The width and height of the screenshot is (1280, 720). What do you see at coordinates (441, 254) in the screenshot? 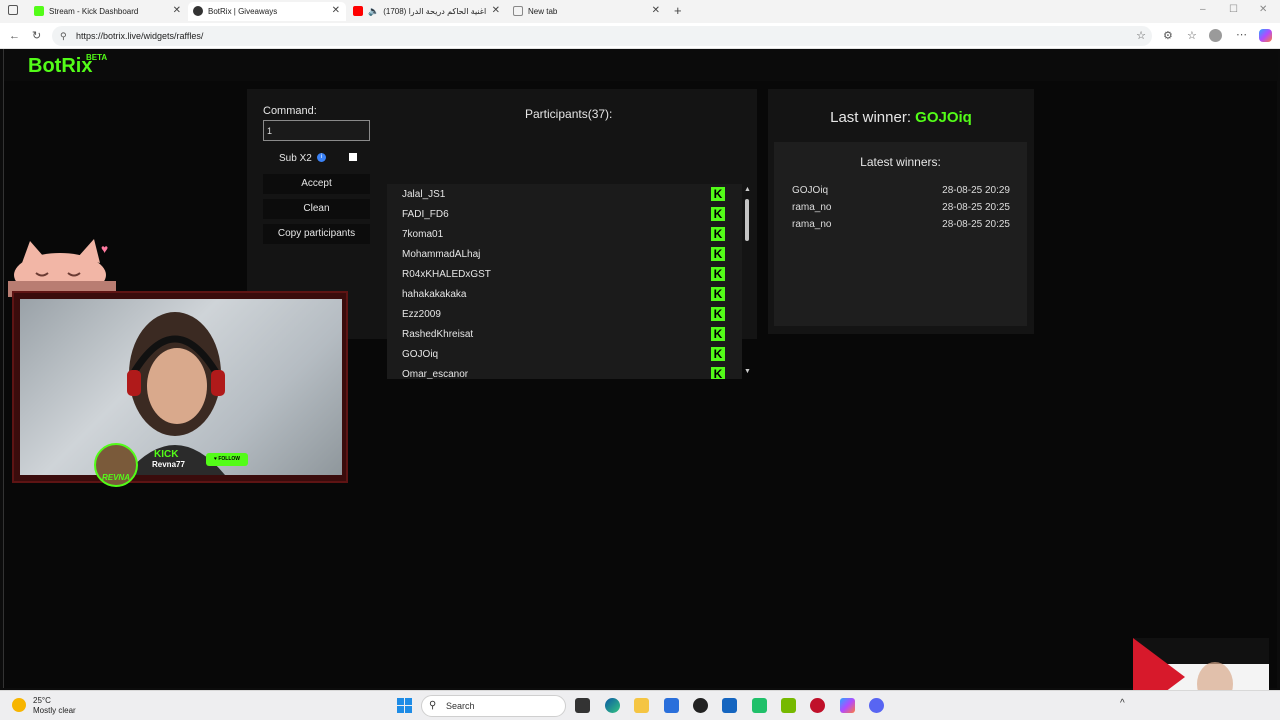
I see `participant-name: MohammadALhaj` at bounding box center [441, 254].